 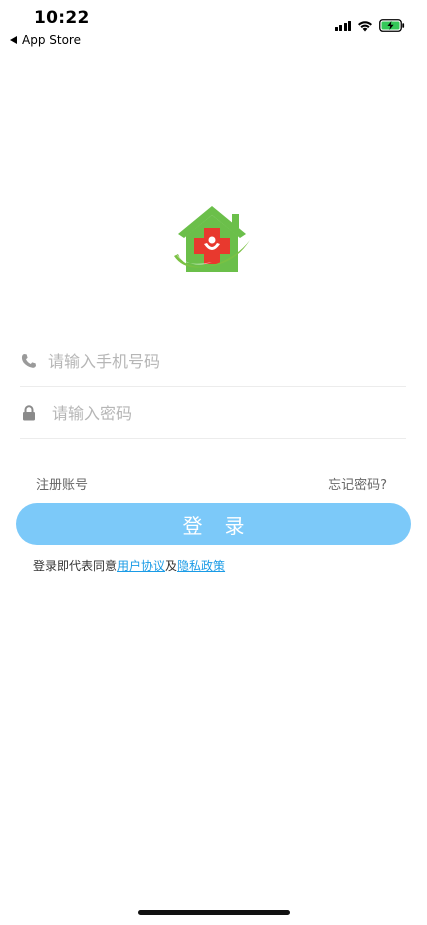 What do you see at coordinates (213, 26) in the screenshot?
I see `status-bar: 10:22 App Store` at bounding box center [213, 26].